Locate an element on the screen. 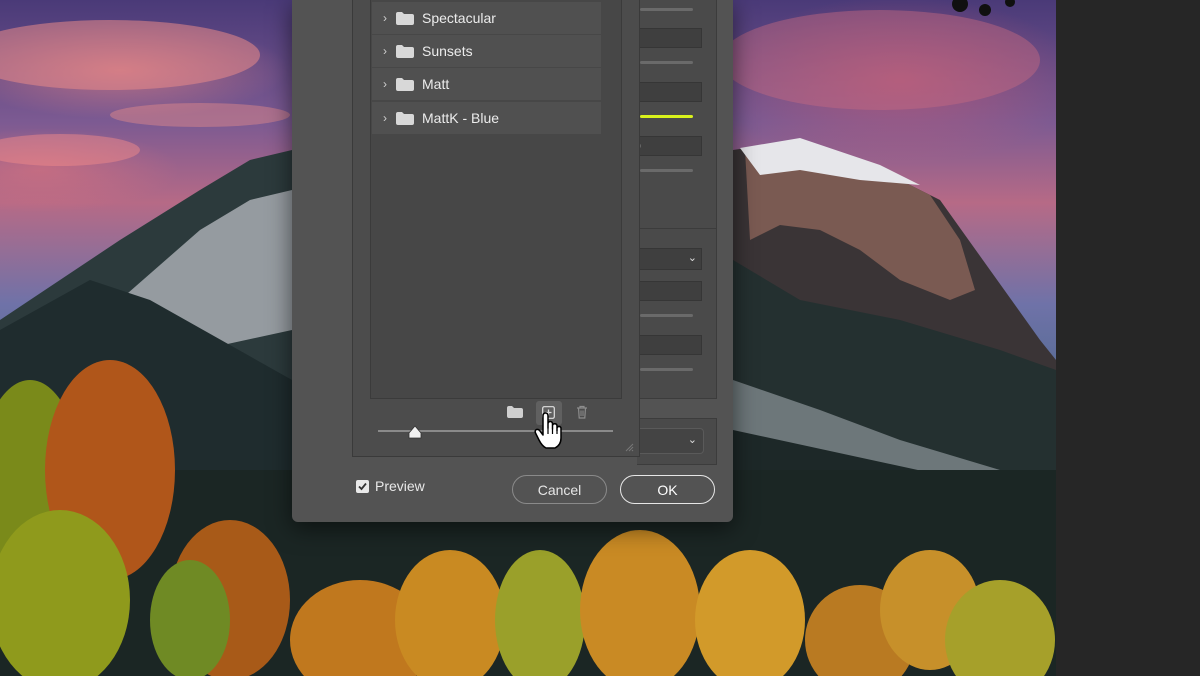  accent-slider is located at coordinates (666, 116).